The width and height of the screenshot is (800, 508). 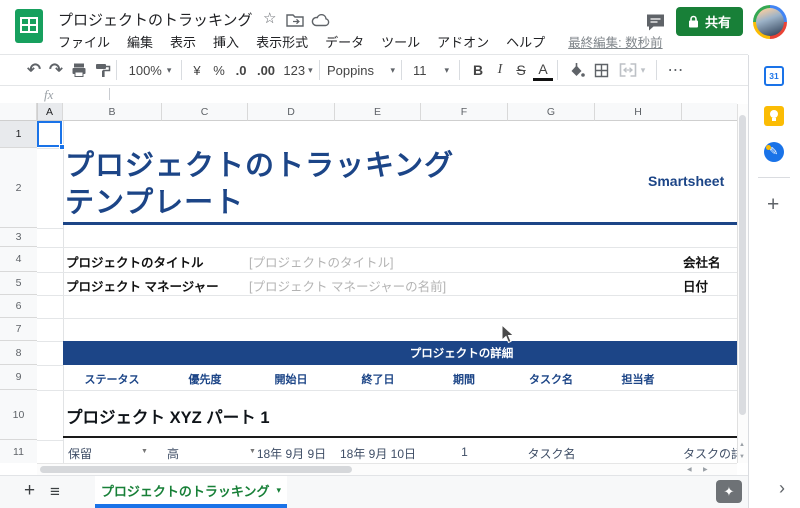 I want to click on col-label-task: タスク名, so click(x=551, y=379).